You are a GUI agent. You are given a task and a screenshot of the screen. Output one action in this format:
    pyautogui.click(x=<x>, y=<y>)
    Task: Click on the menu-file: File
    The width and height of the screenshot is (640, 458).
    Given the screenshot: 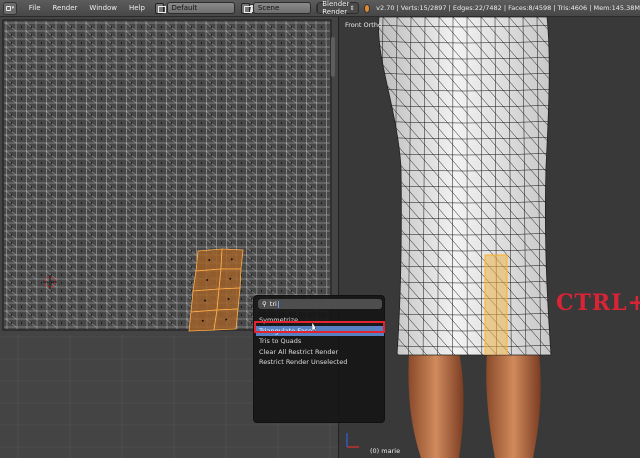 What is the action you would take?
    pyautogui.click(x=35, y=8)
    